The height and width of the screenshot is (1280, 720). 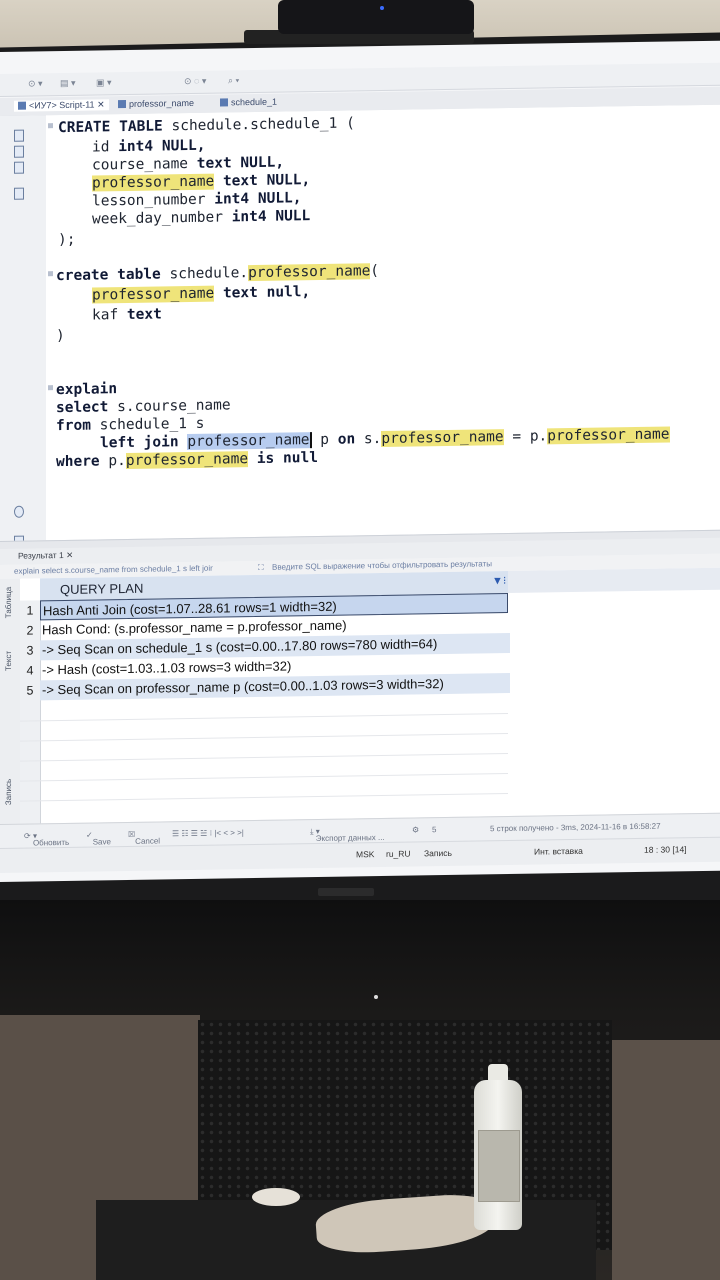 What do you see at coordinates (8, 792) in the screenshot?
I see `view-record-tab: Запись` at bounding box center [8, 792].